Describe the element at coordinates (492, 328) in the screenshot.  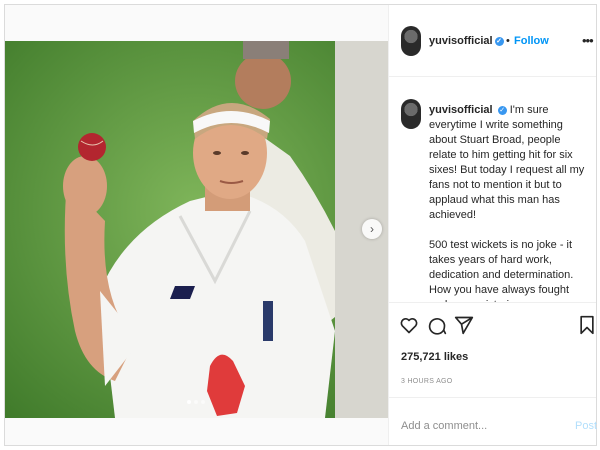
I see `post-actions` at that location.